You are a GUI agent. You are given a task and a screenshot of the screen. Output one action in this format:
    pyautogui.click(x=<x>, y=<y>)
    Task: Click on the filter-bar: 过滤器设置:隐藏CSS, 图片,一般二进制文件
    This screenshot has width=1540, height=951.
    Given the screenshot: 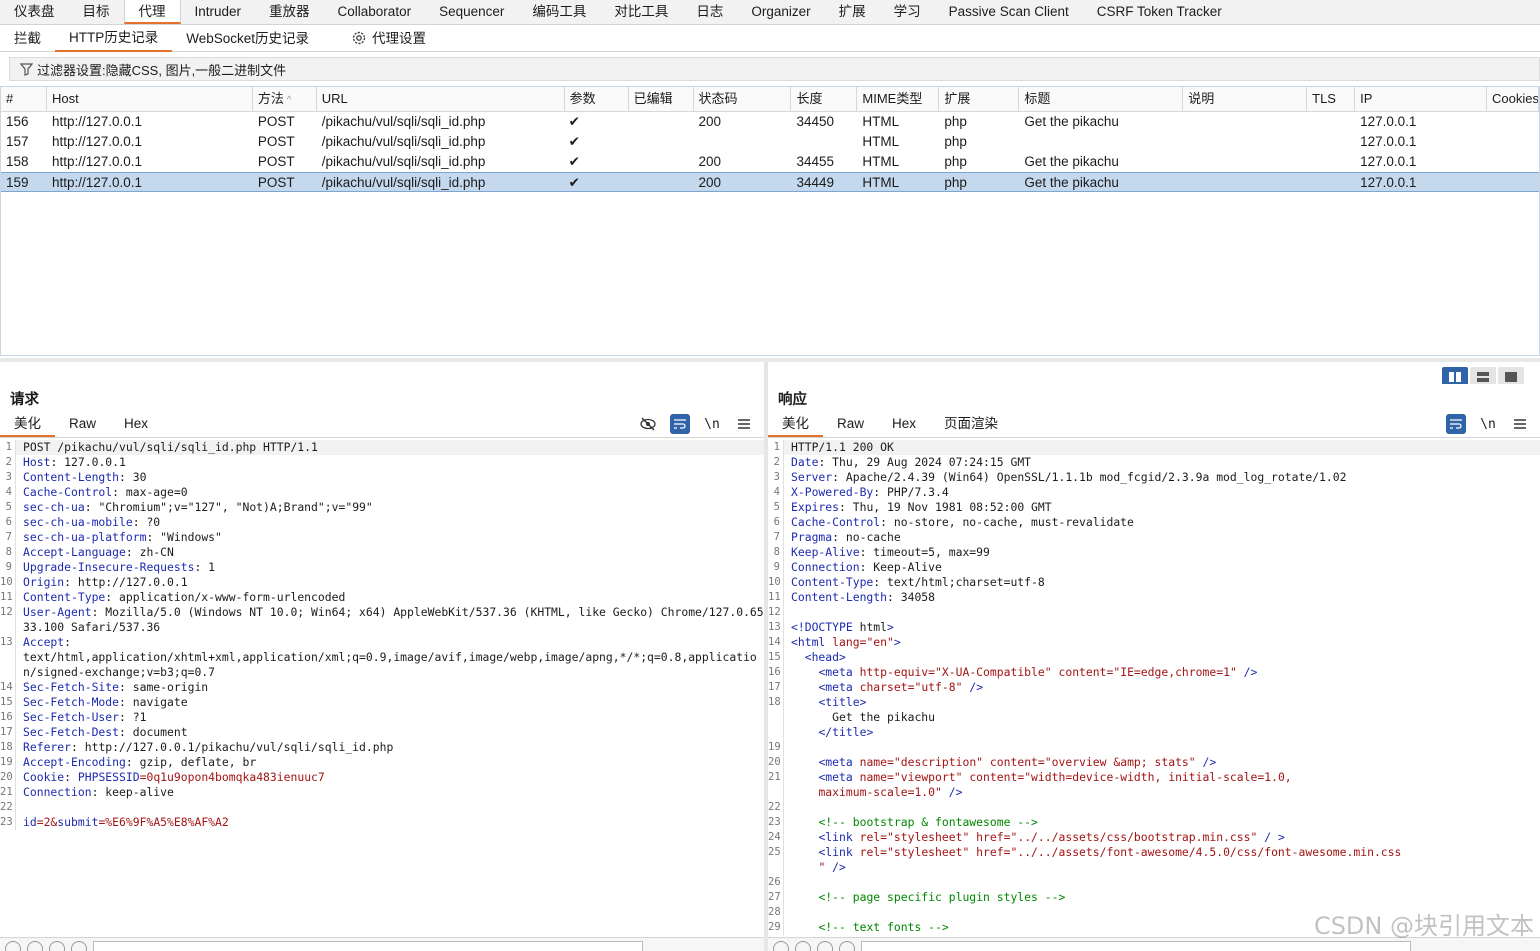 What is the action you would take?
    pyautogui.click(x=774, y=69)
    